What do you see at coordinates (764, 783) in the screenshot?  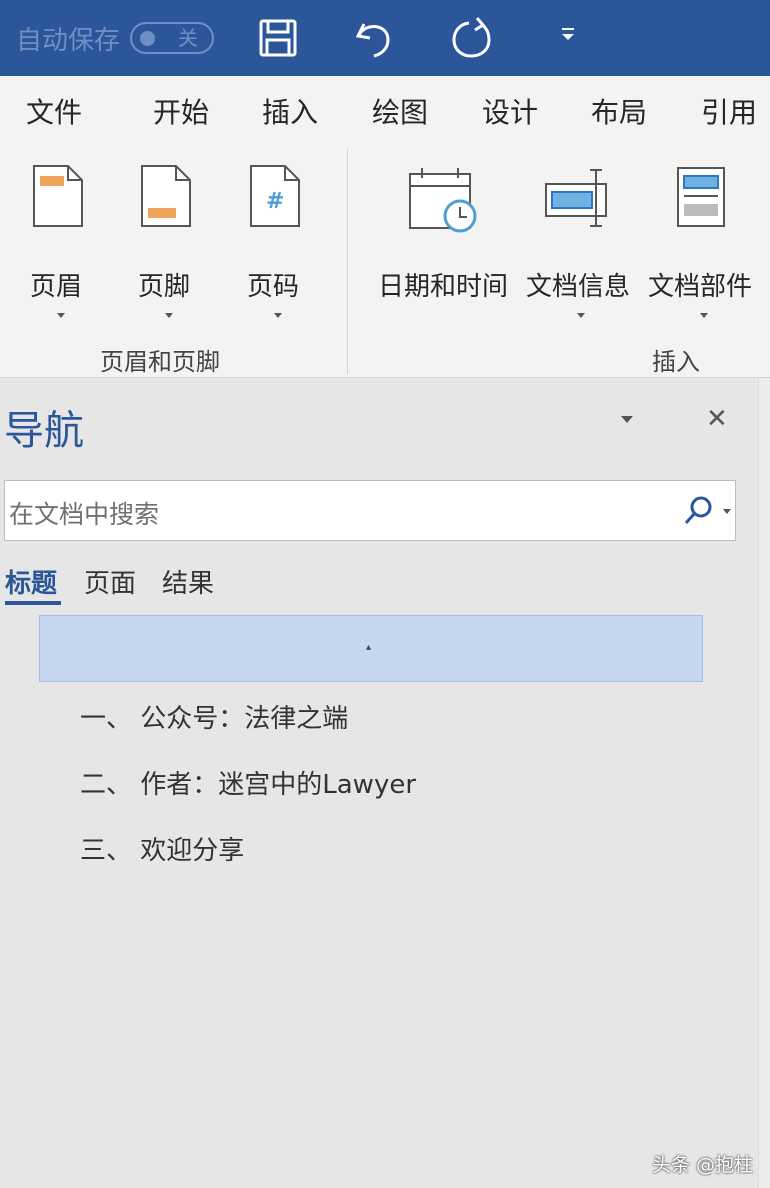 I see `scrollbar` at bounding box center [764, 783].